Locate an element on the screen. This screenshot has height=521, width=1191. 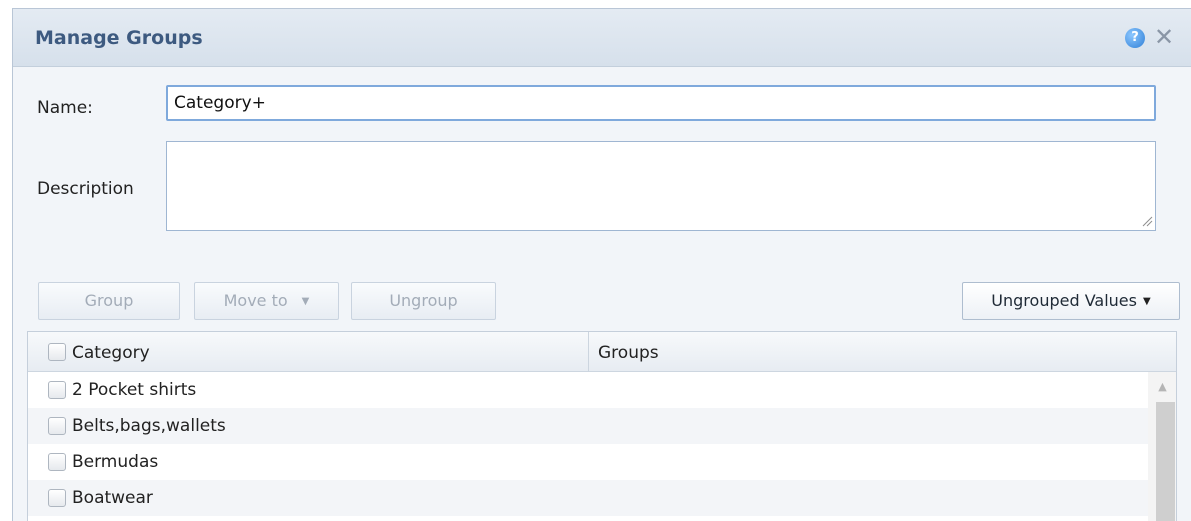
name-field is located at coordinates (661, 103).